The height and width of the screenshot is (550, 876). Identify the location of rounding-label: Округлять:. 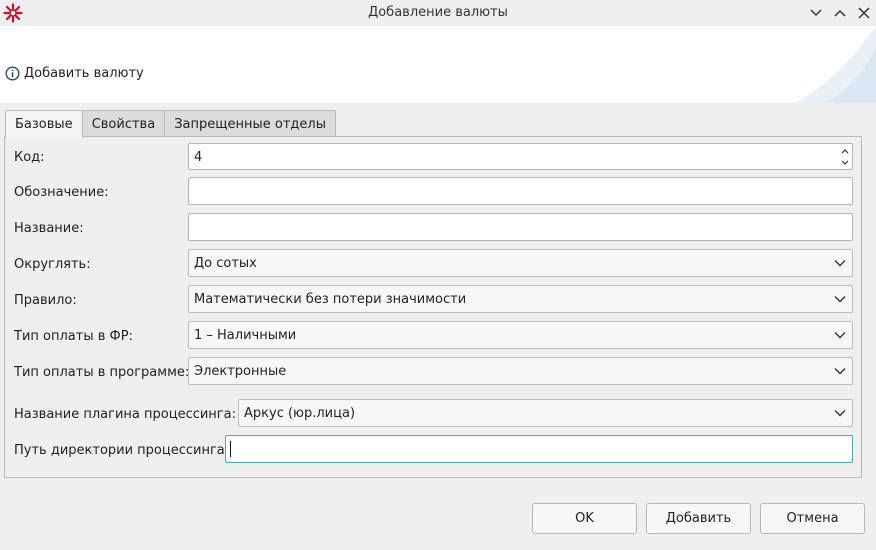
(52, 264).